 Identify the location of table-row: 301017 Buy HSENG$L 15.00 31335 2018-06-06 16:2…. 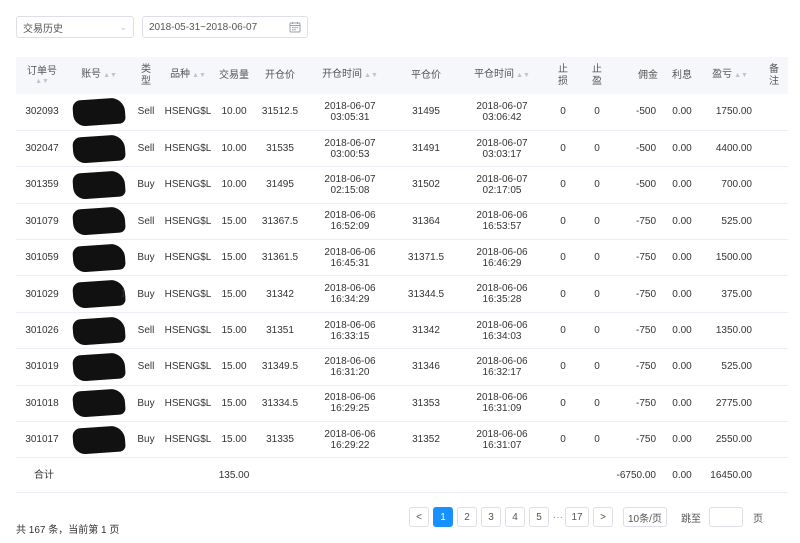
(402, 440).